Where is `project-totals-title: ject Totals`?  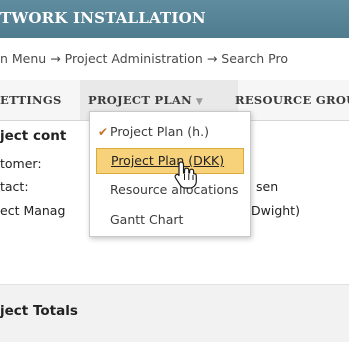
project-totals-title: ject Totals is located at coordinates (39, 311).